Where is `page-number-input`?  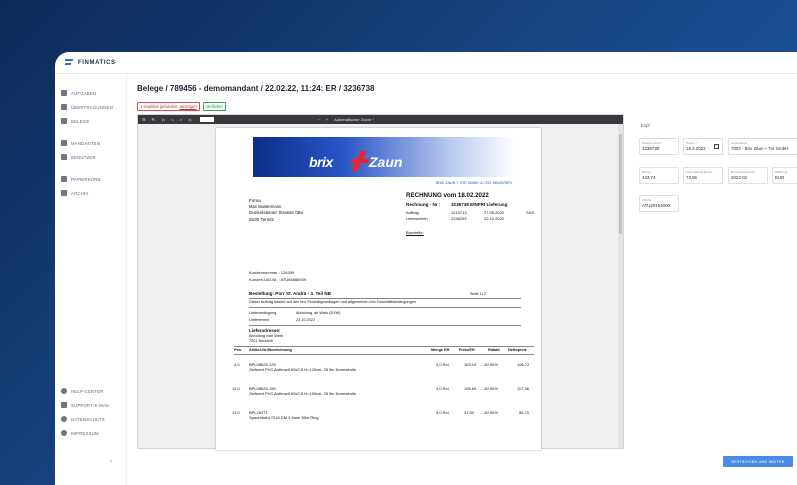
page-number-input is located at coordinates (207, 119).